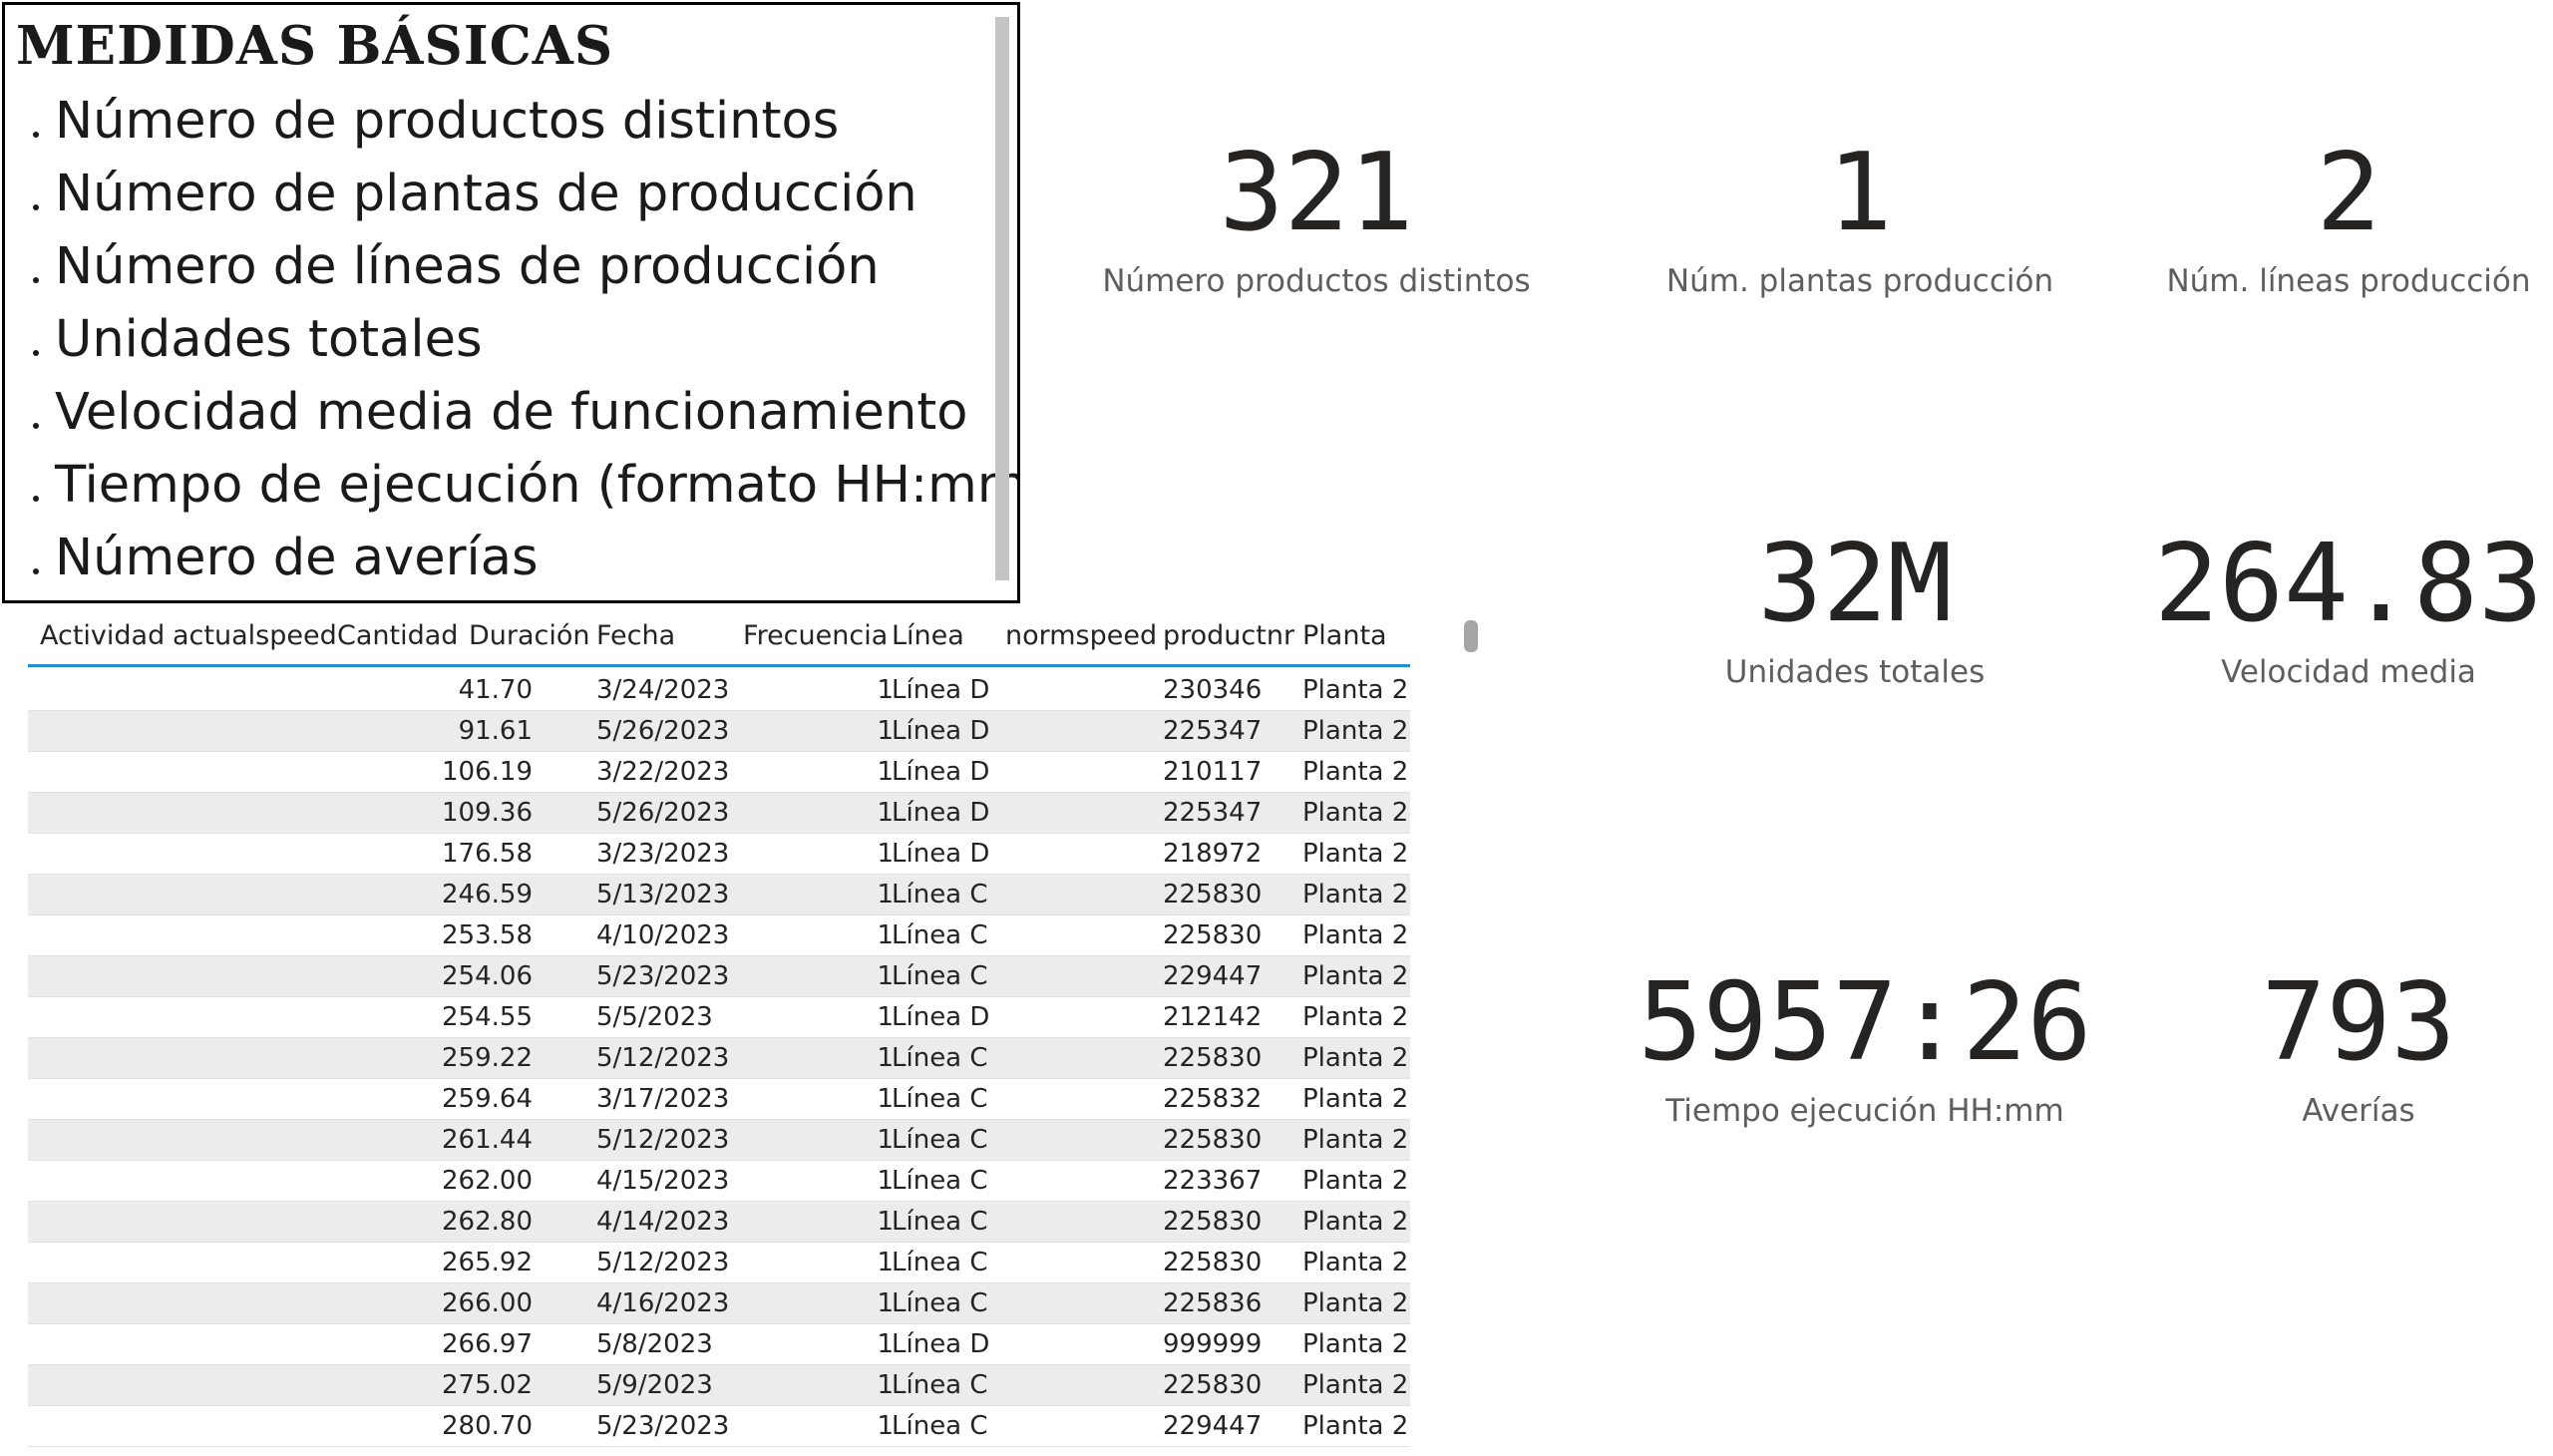 The height and width of the screenshot is (1456, 2553). Describe the element at coordinates (488, 1017) in the screenshot. I see `cell-duracion: 254.55` at that location.